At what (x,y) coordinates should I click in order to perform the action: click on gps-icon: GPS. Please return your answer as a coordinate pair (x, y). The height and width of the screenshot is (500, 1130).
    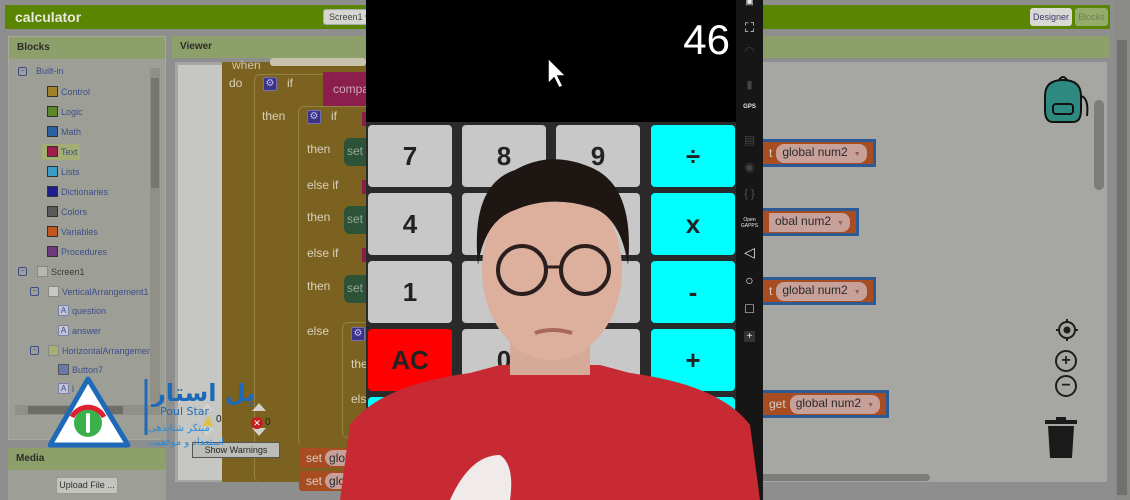
    Looking at the image, I should click on (749, 107).